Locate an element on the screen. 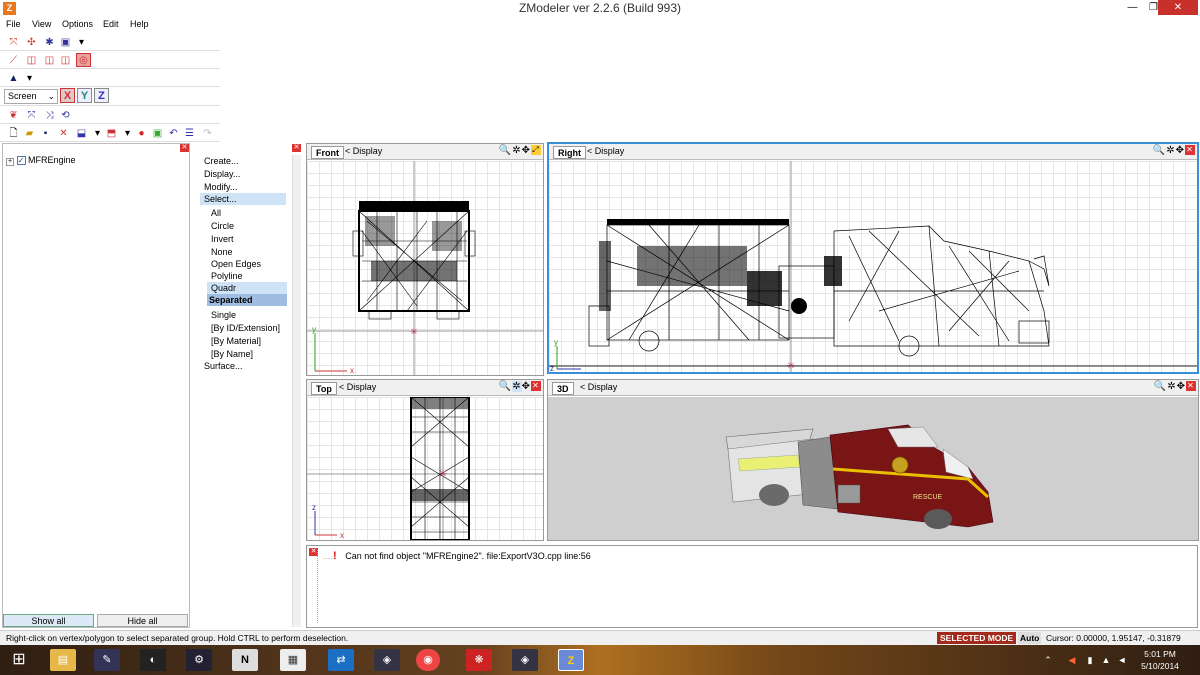  apps-grid-icon: ▦ is located at coordinates (293, 660).